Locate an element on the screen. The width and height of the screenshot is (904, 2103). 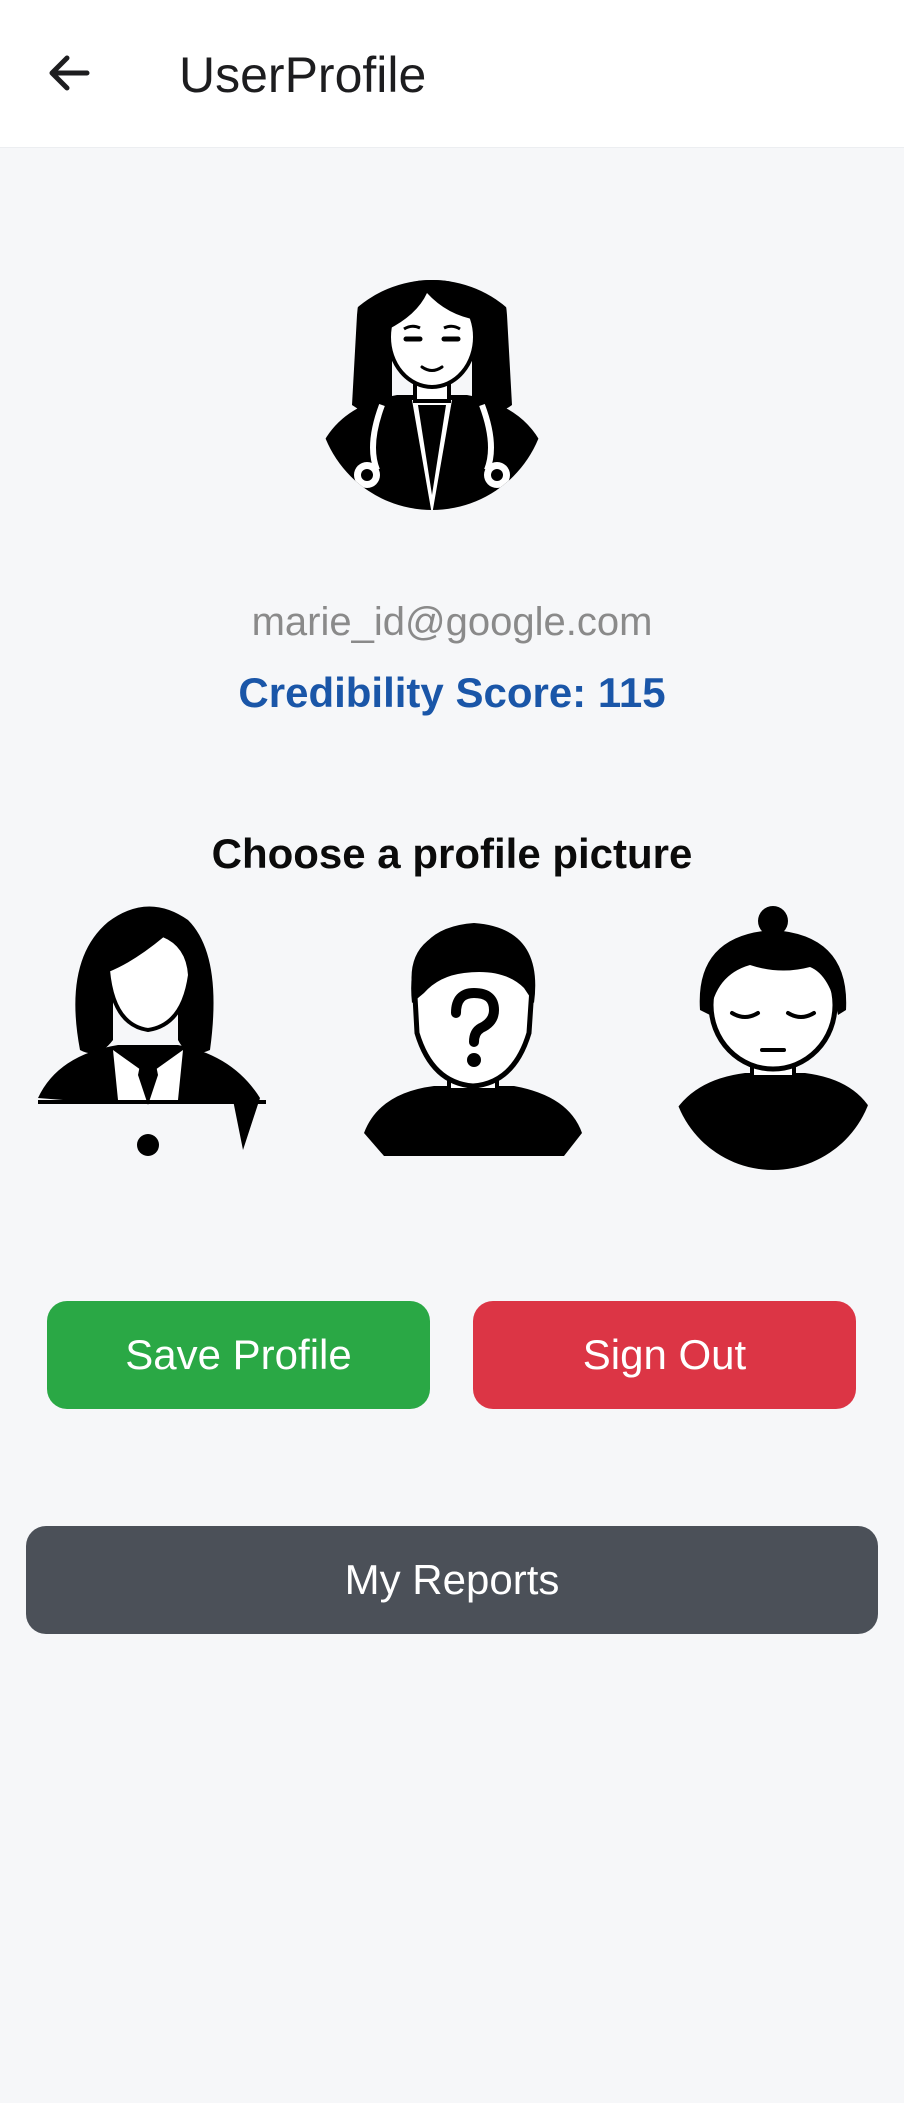
page-title: UserProfile is located at coordinates (303, 75).